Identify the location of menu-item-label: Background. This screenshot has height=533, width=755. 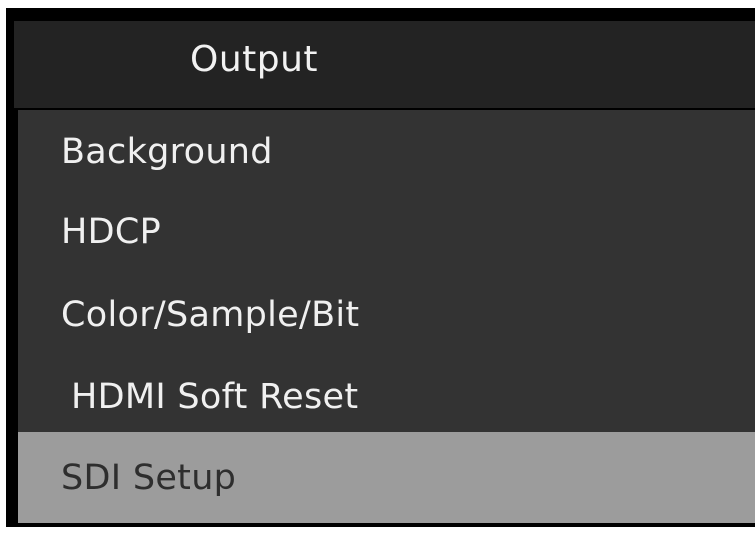
(167, 152).